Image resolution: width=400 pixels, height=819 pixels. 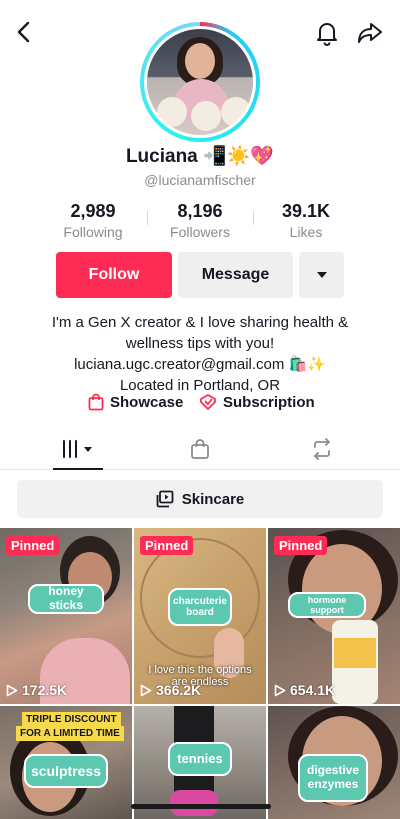 I want to click on stat-likes-value: 39.1K, so click(x=306, y=211).